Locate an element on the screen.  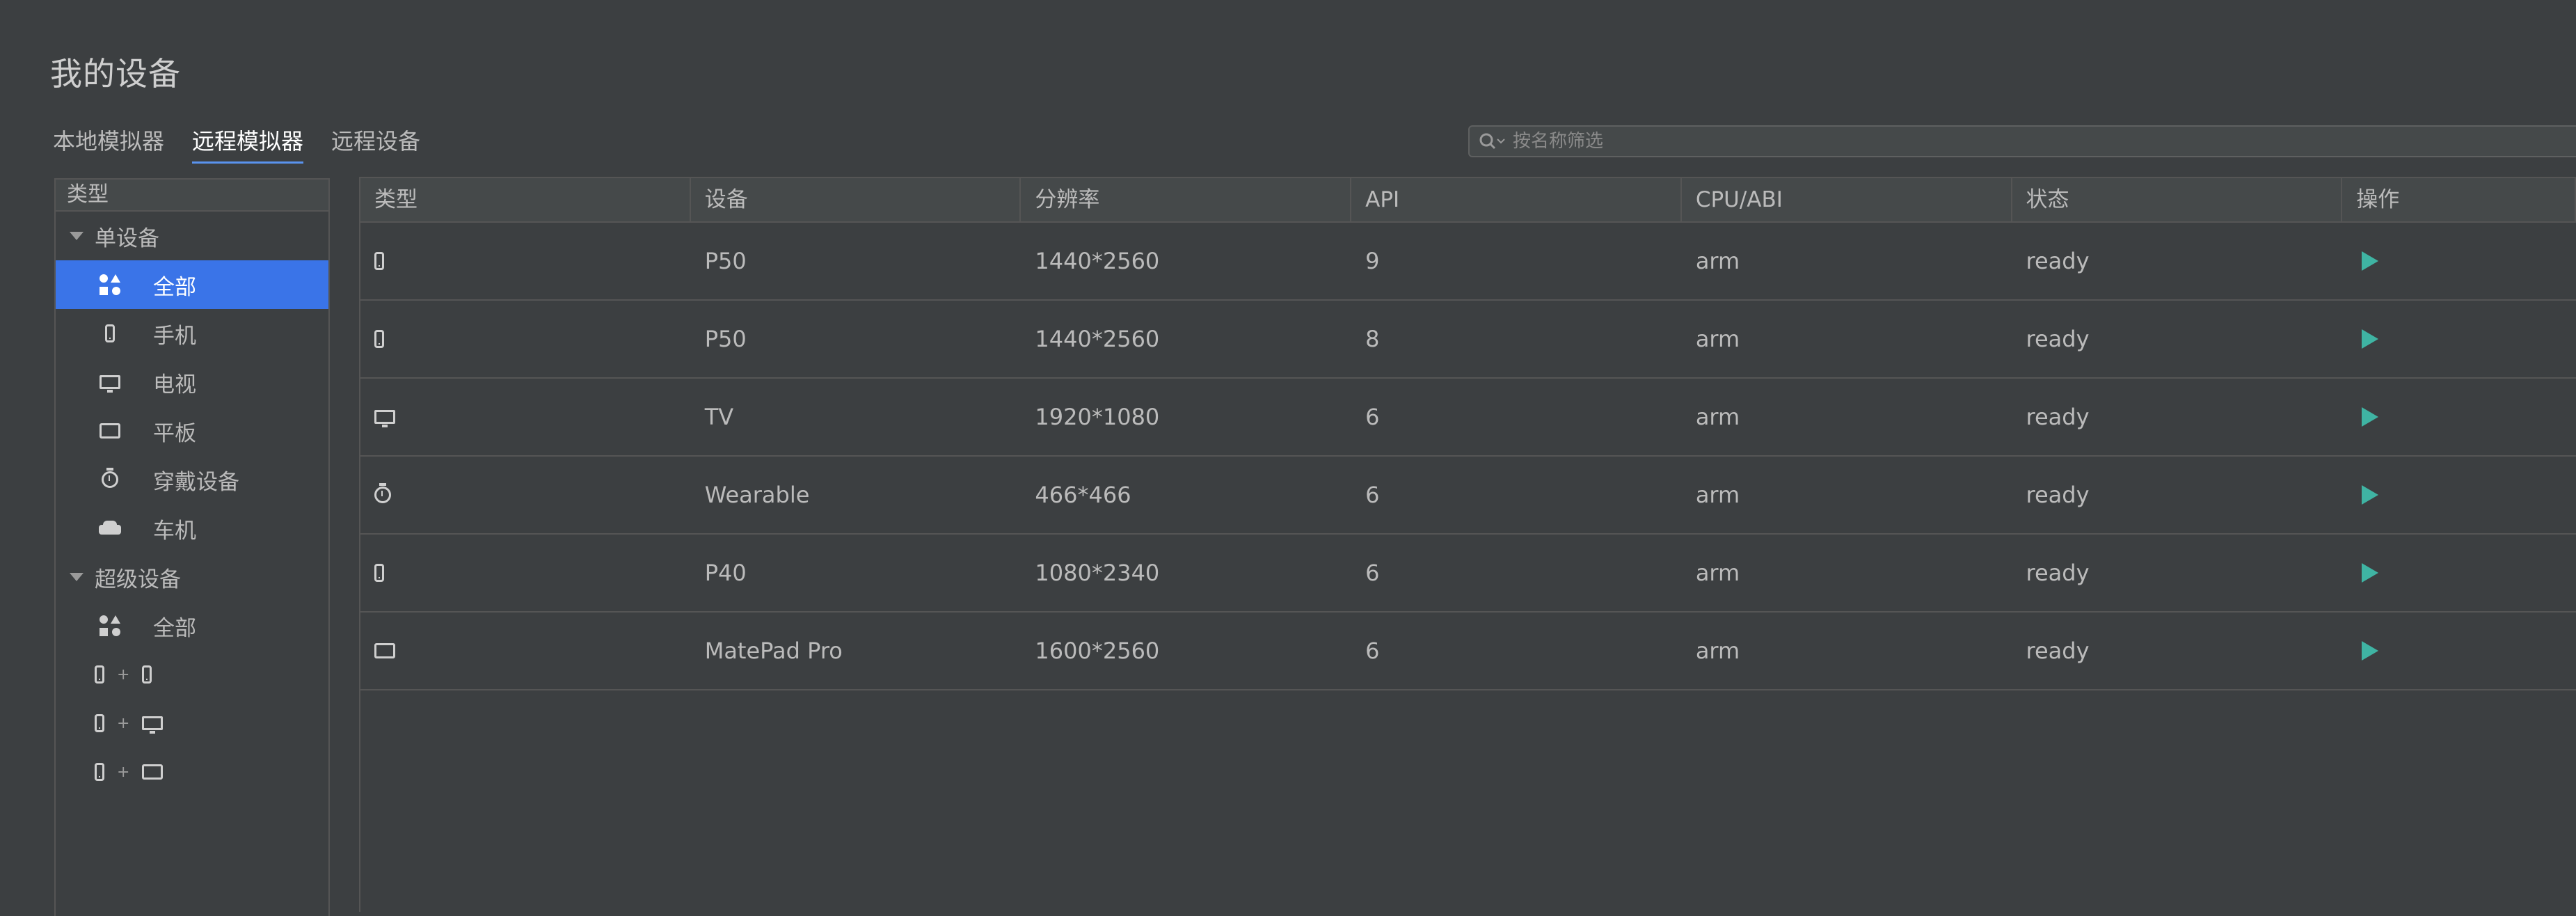
group-label: 单设备 is located at coordinates (127, 238).